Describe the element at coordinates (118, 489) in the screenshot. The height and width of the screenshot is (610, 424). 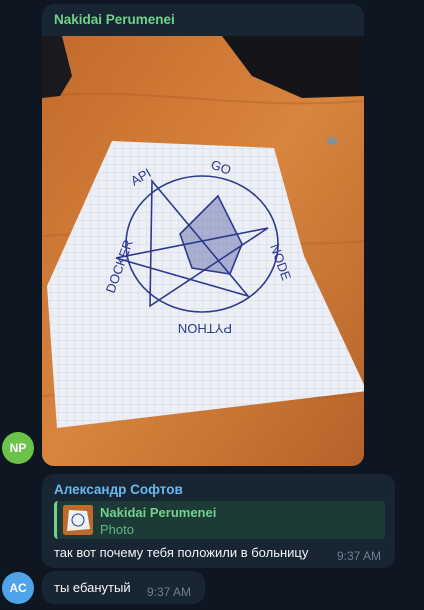
I see `message-sender-name: Александр Софтов` at that location.